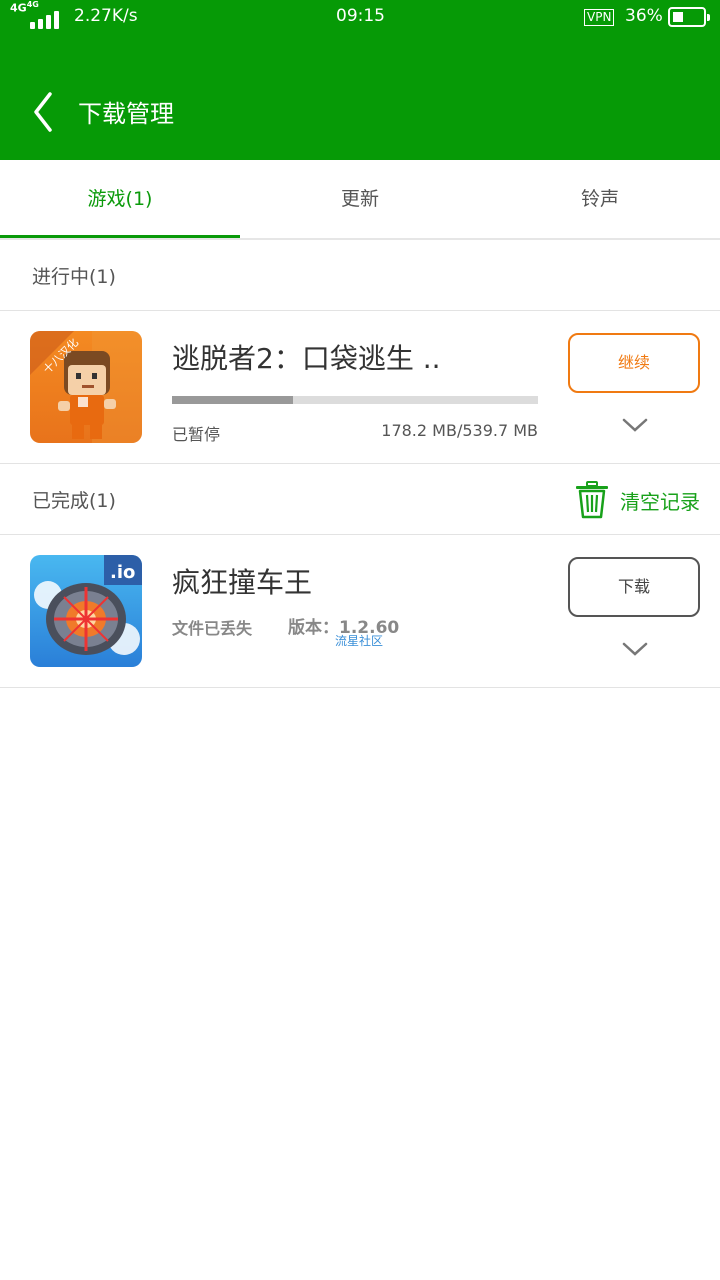 This screenshot has height=1280, width=720. What do you see at coordinates (120, 236) in the screenshot?
I see `active-tab-indicator` at bounding box center [120, 236].